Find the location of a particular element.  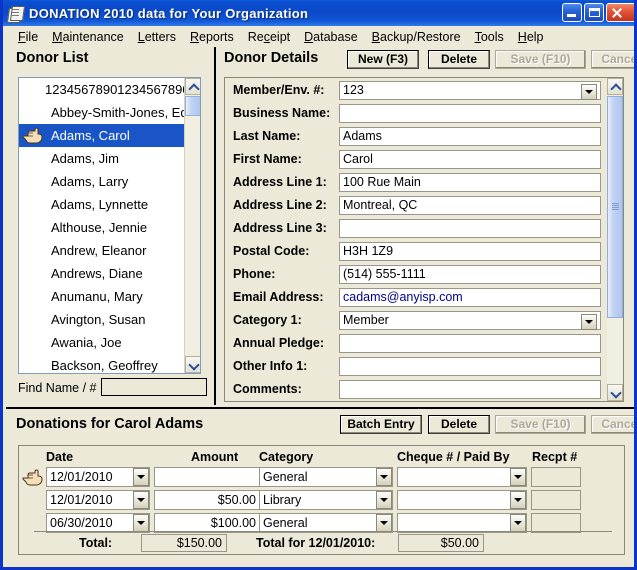

delete-donation-button: Delete is located at coordinates (459, 424).